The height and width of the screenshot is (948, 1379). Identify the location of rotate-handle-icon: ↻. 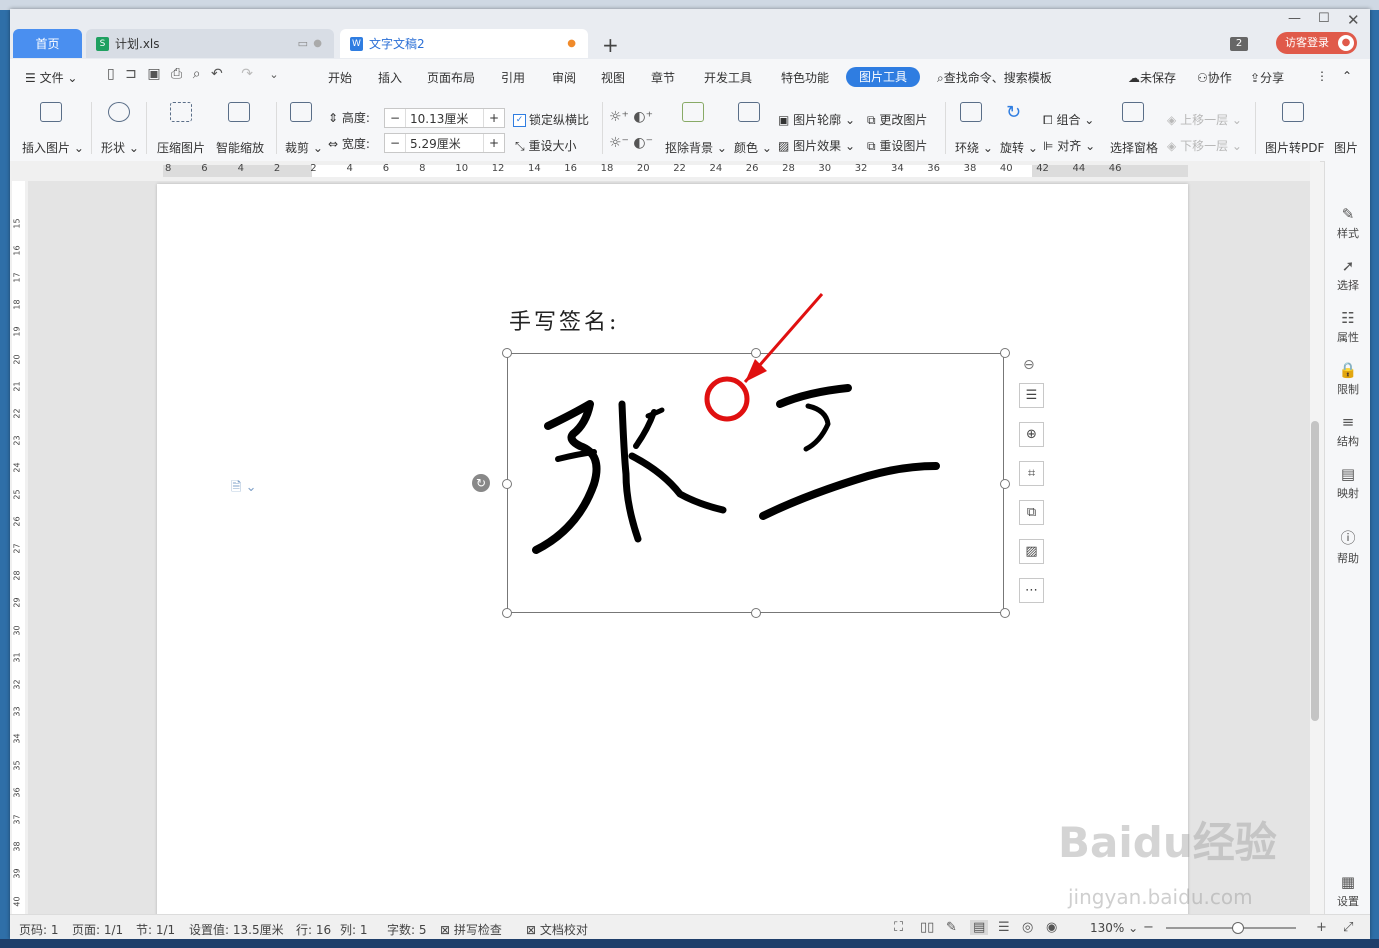
(481, 483).